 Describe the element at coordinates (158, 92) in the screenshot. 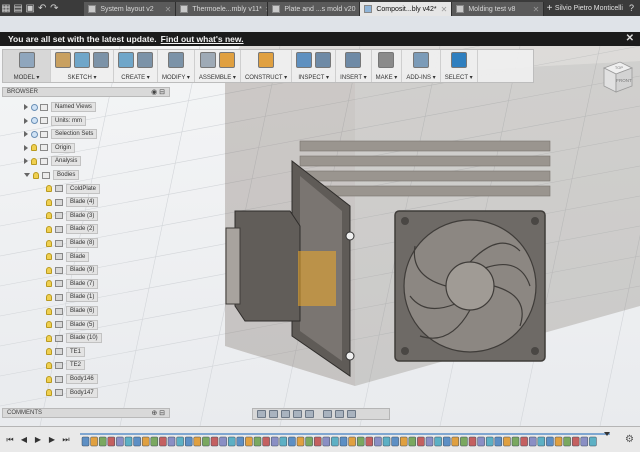

I see `pin-icon: ◉ ⊟` at that location.